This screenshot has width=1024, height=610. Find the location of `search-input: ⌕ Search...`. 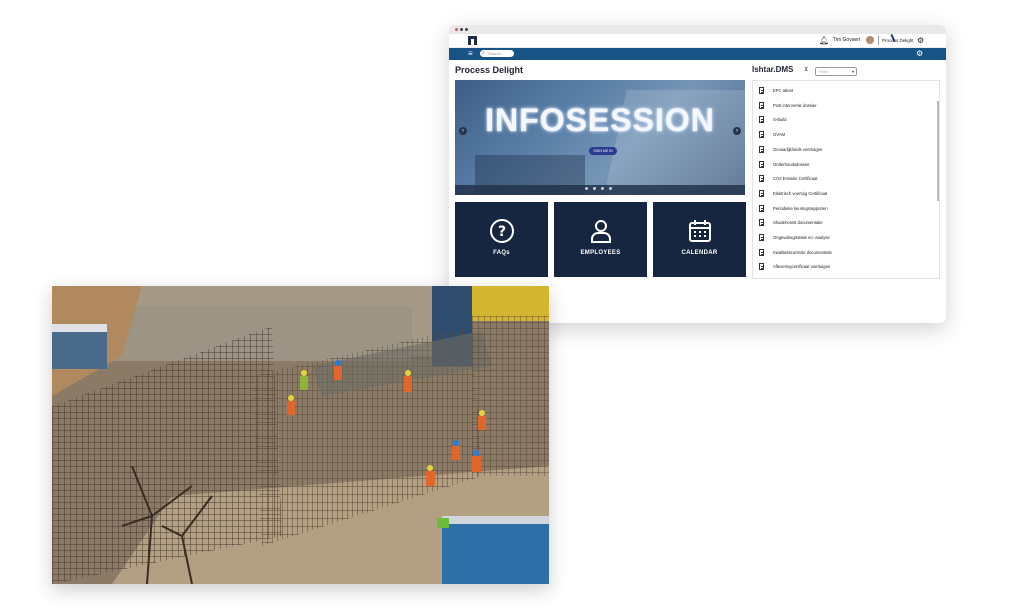

search-input: ⌕ Search... is located at coordinates (497, 53).